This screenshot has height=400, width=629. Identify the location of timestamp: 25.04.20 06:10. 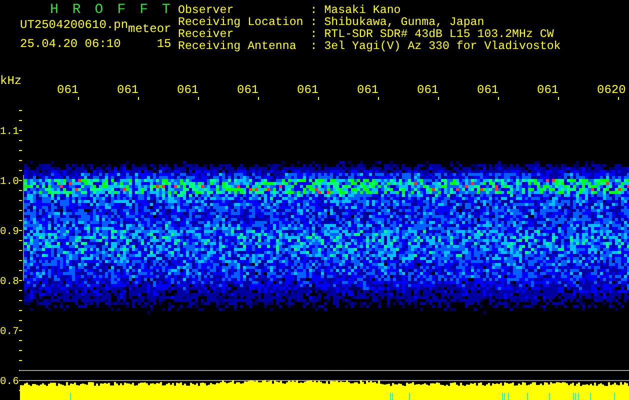
(70, 44).